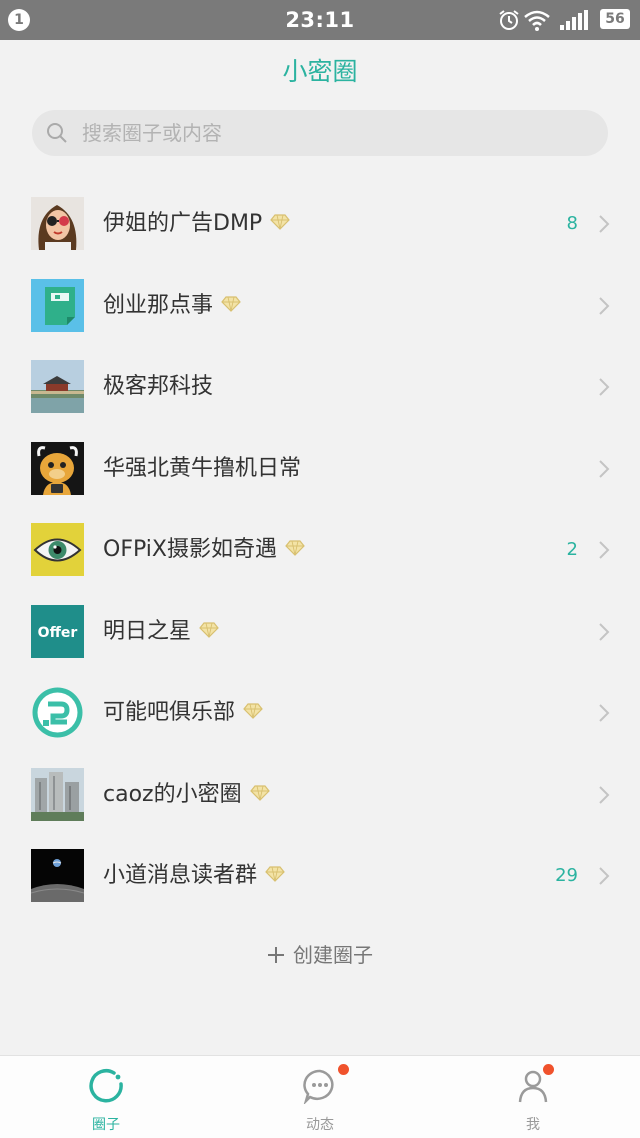 This screenshot has width=640, height=1138. What do you see at coordinates (276, 954) in the screenshot?
I see `plus-icon` at bounding box center [276, 954].